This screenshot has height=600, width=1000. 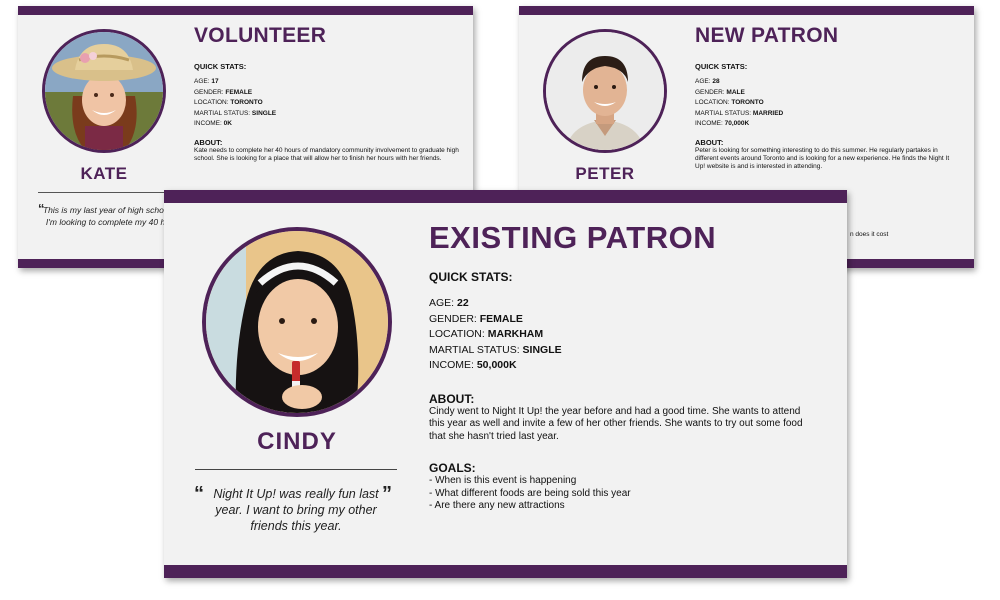 What do you see at coordinates (707, 81) in the screenshot?
I see `stat-age: AGE: 28` at bounding box center [707, 81].